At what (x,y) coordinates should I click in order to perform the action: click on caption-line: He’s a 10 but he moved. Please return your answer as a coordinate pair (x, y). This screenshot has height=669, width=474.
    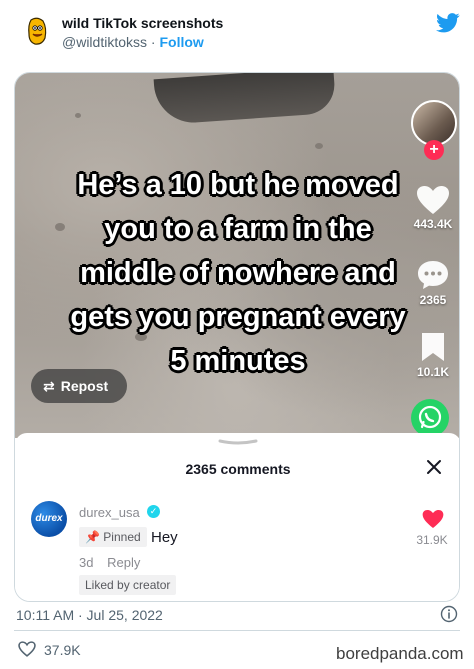
    Looking at the image, I should click on (238, 185).